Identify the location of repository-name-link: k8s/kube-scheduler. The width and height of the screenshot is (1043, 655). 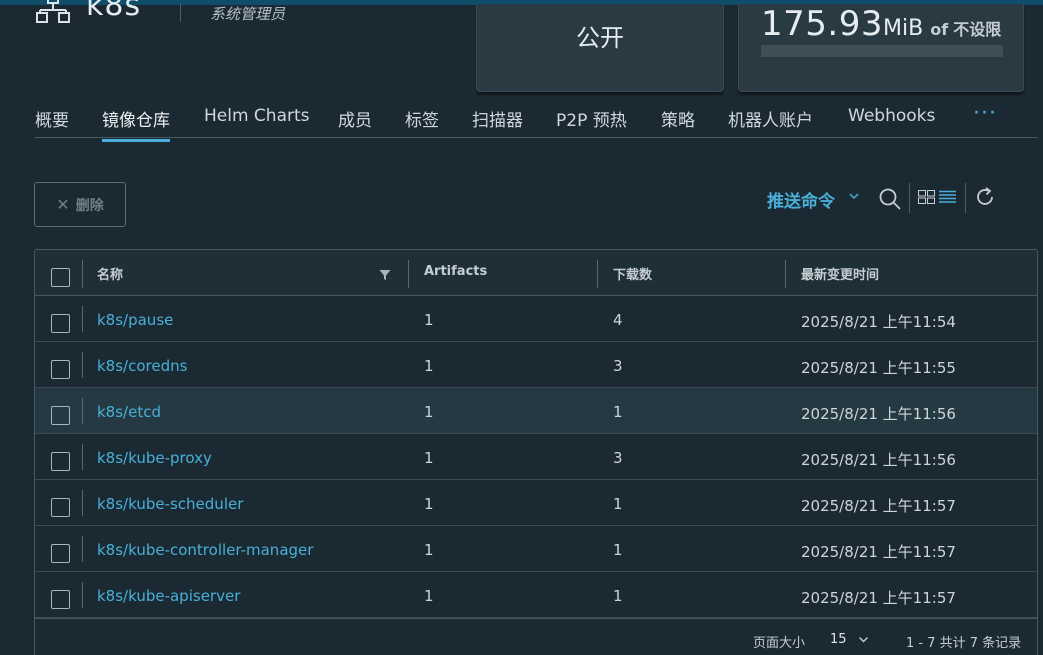
(170, 504).